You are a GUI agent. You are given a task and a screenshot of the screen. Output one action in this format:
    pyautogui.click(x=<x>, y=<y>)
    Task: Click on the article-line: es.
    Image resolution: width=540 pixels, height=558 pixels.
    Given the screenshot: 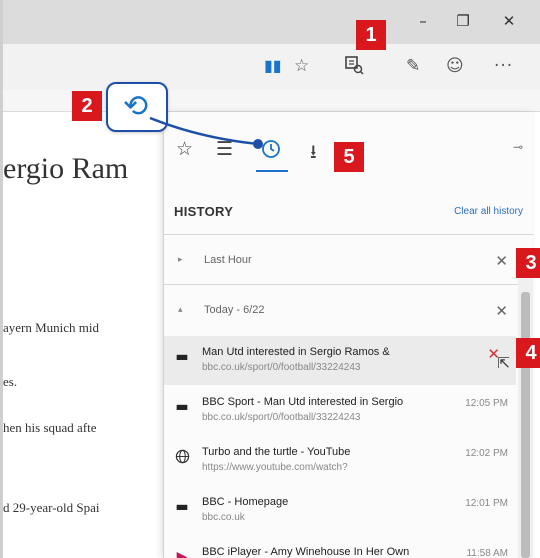 What is the action you would take?
    pyautogui.click(x=10, y=381)
    